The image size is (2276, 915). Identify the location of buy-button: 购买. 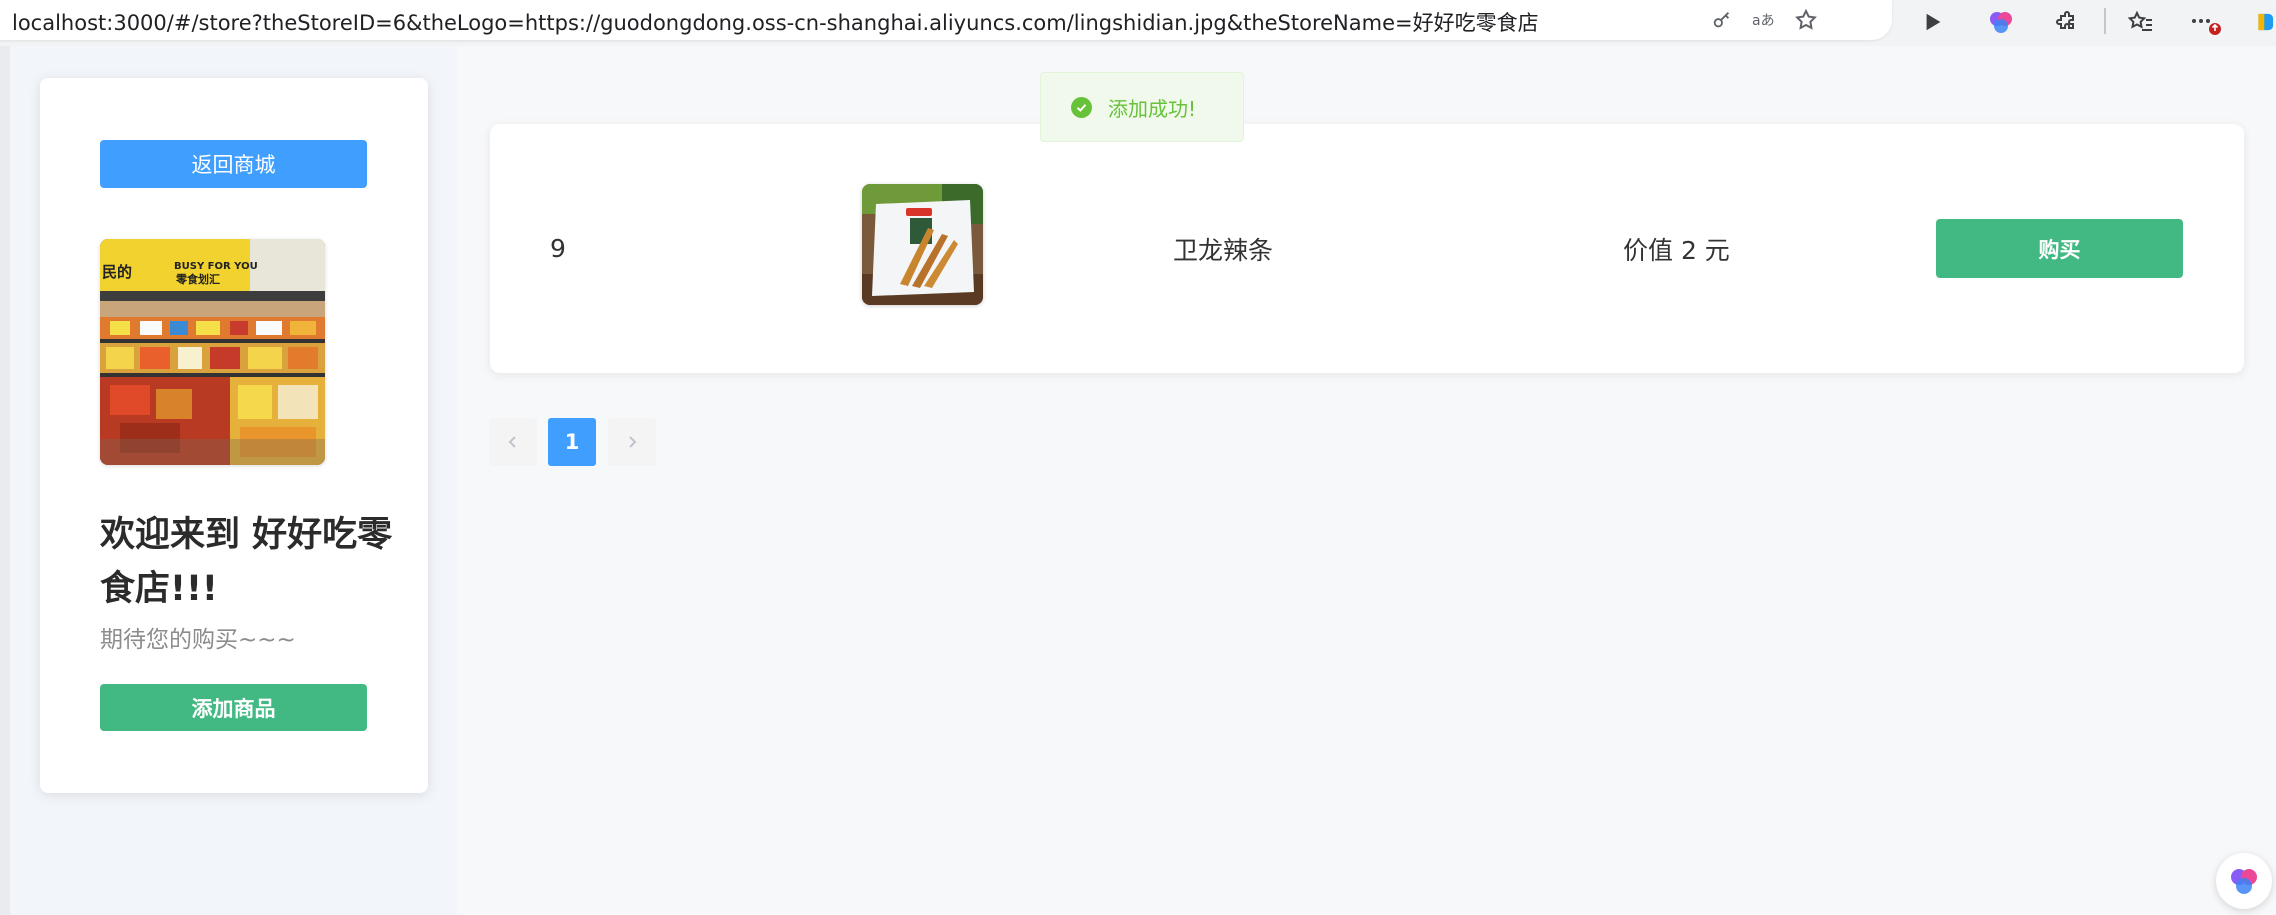
(2059, 248).